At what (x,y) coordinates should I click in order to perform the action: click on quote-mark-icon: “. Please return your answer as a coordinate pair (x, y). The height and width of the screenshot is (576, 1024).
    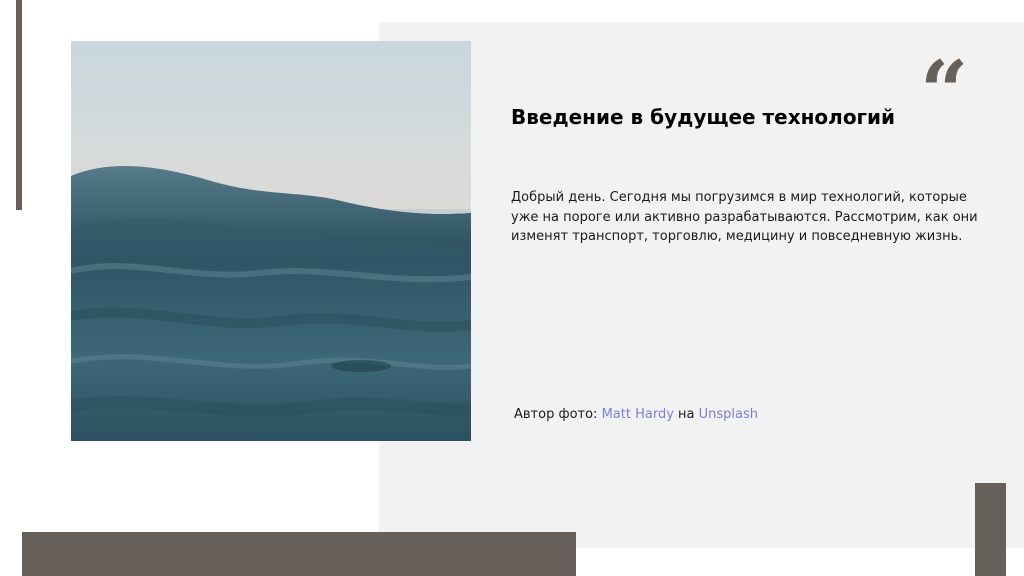
    Looking at the image, I should click on (944, 91).